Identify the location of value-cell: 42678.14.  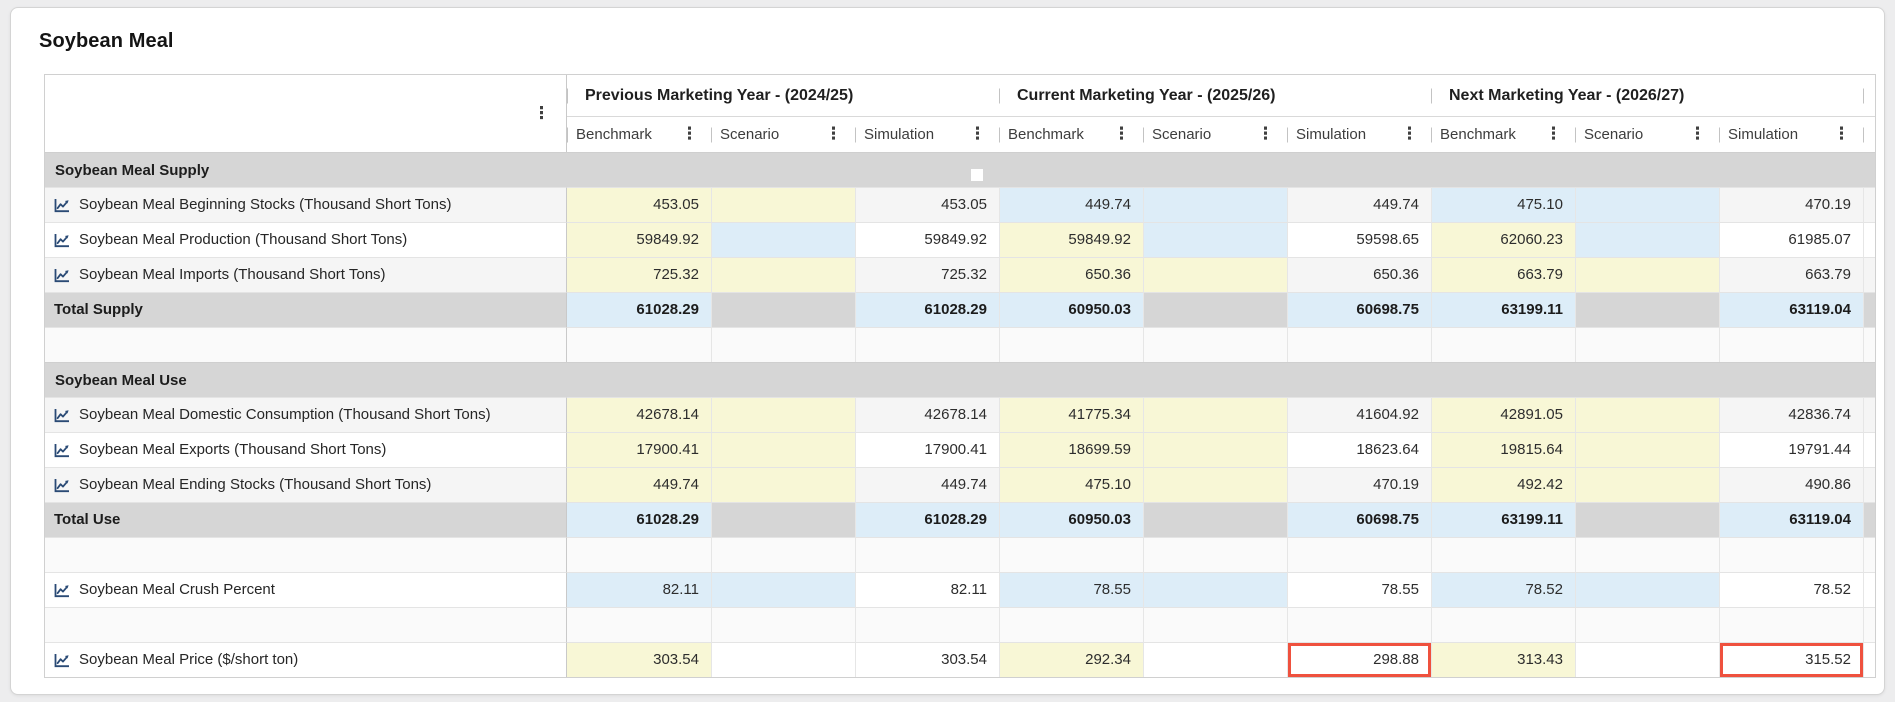
(639, 414).